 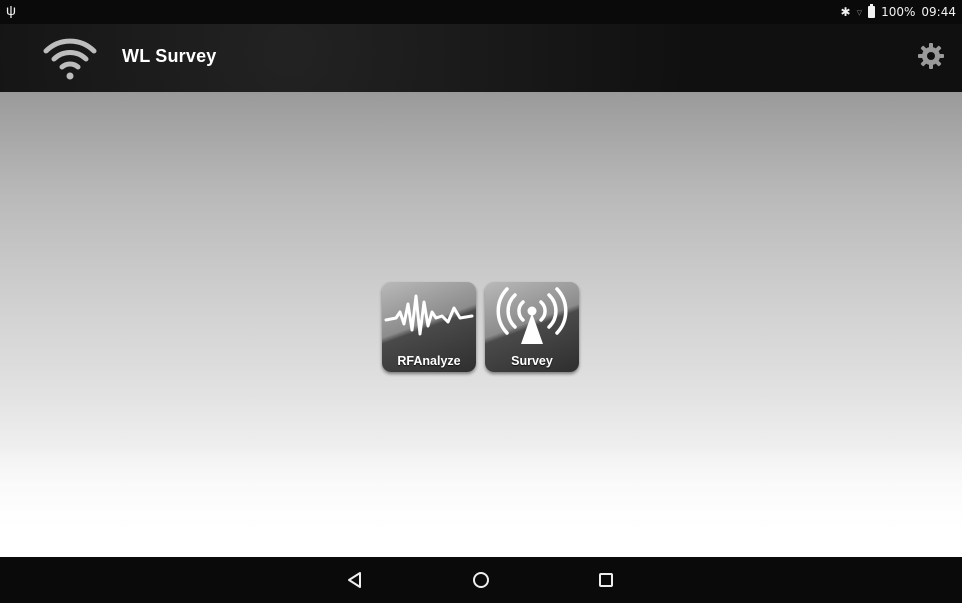 I want to click on back-icon, so click(x=355, y=580).